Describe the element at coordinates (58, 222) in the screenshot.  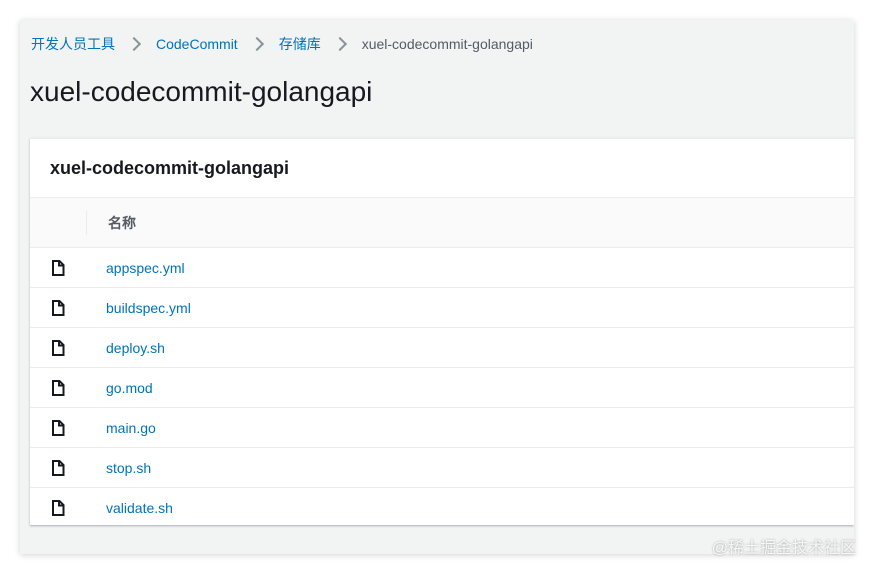
I see `icon-column-header` at that location.